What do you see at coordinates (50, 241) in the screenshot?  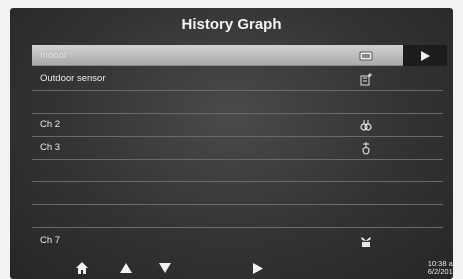 I see `list-item-label: Ch 7` at bounding box center [50, 241].